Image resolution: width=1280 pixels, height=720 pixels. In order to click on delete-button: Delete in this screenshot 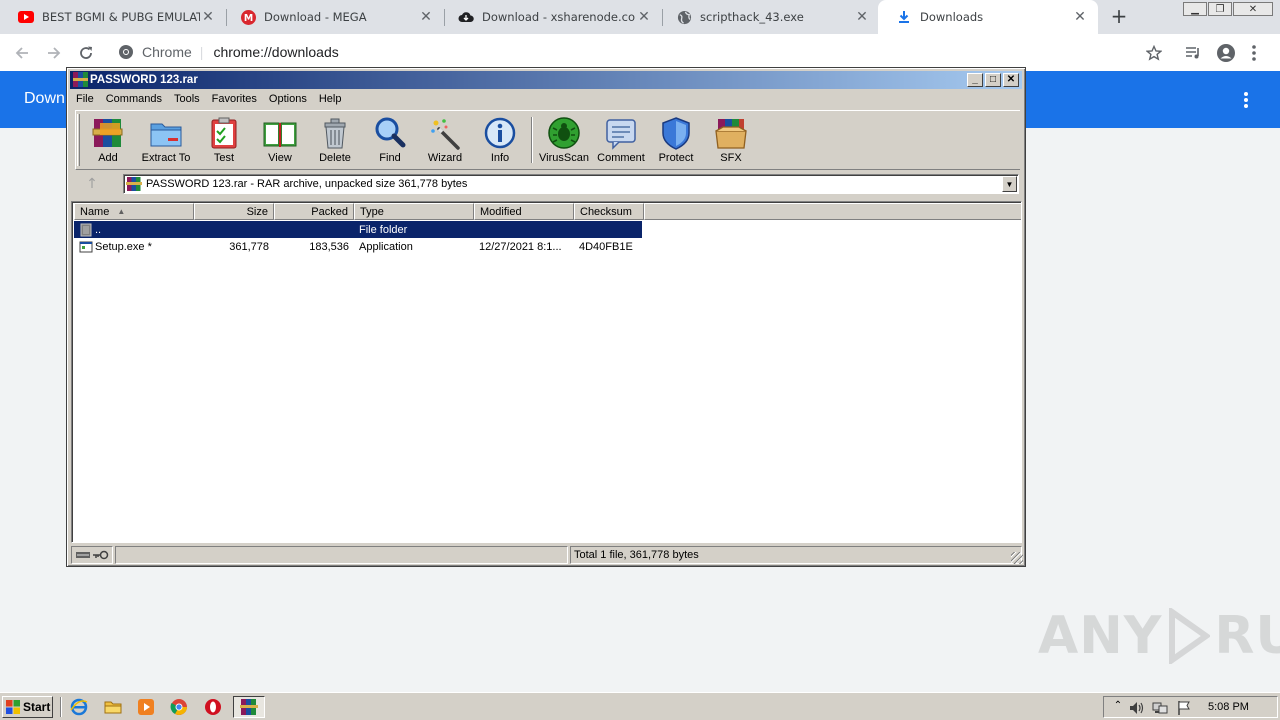, I will do `click(335, 141)`.